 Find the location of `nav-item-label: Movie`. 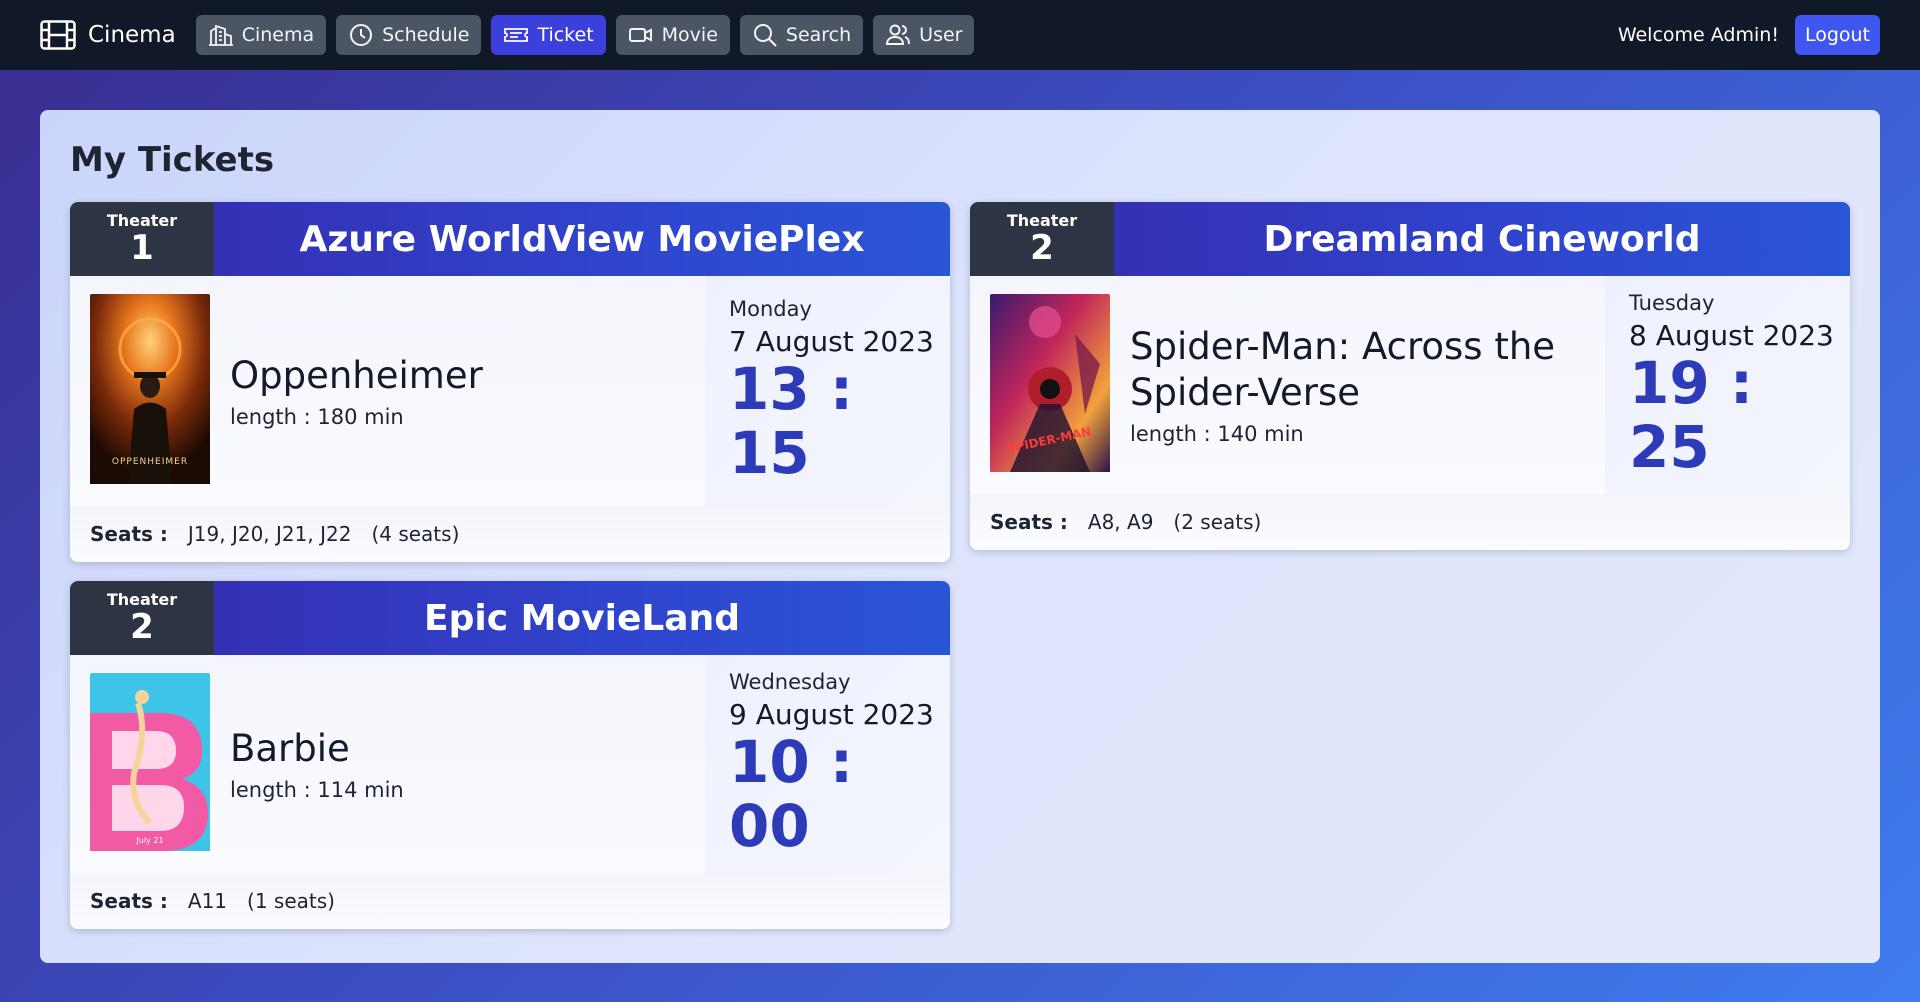

nav-item-label: Movie is located at coordinates (689, 35).